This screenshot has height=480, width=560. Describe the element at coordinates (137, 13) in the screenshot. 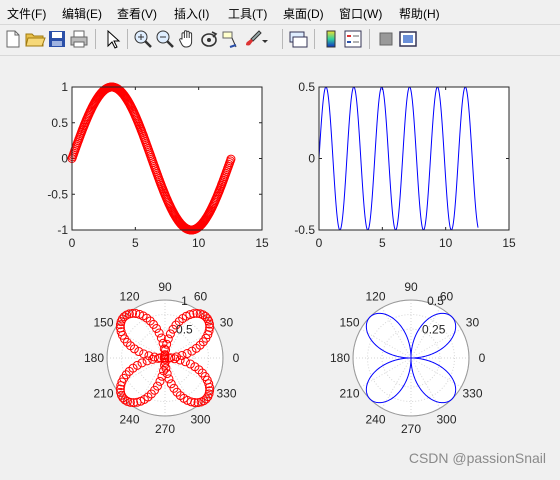

I see `menu-view: 查看(V)` at that location.